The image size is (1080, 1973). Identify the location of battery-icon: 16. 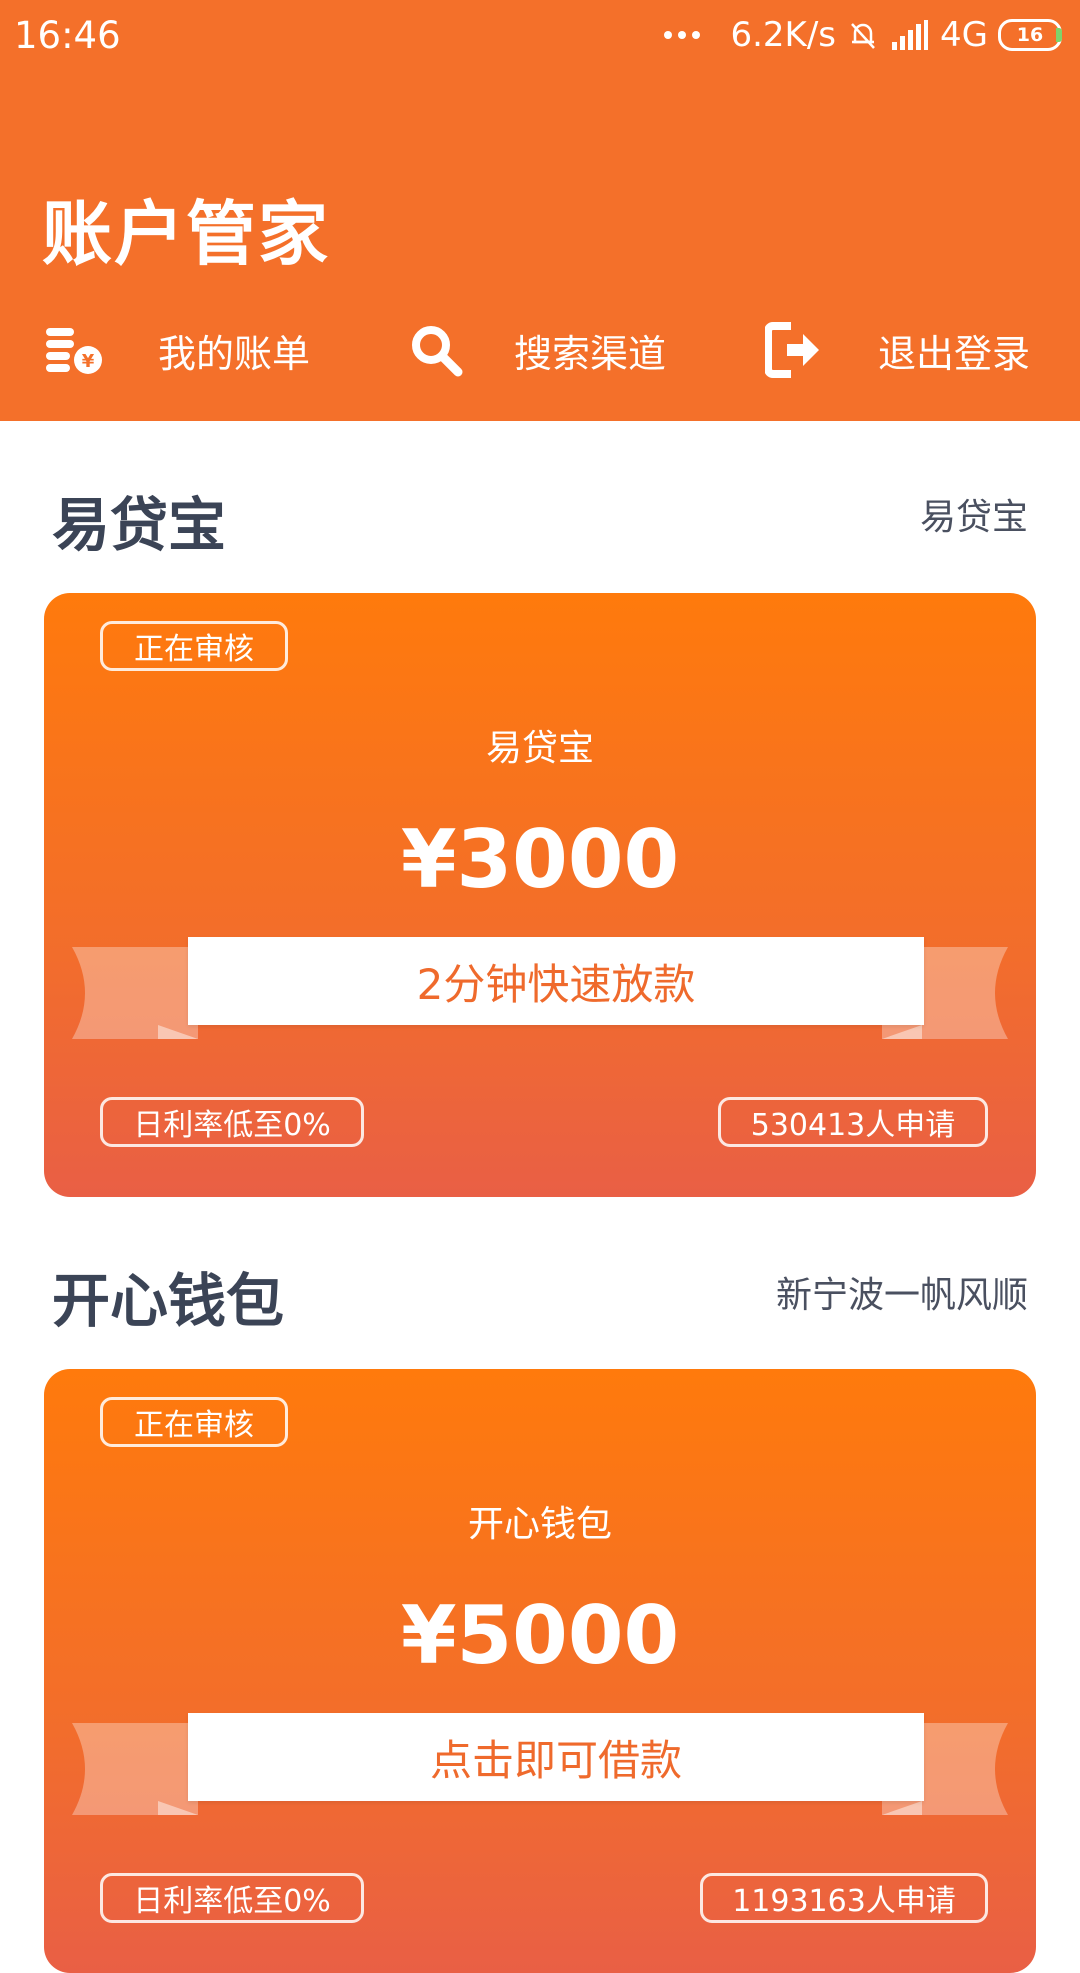
(1030, 35).